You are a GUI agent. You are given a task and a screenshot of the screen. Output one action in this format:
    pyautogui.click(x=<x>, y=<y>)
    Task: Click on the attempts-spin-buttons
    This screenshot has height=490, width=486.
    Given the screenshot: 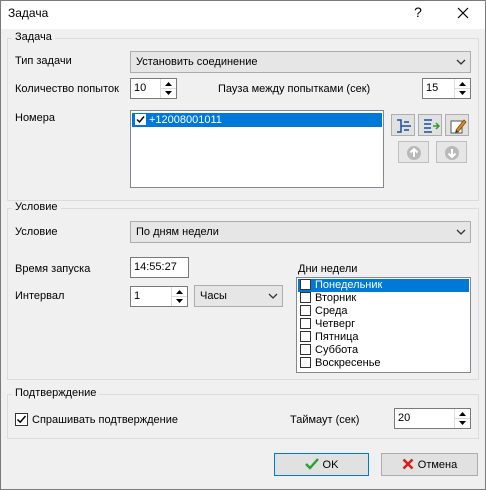 What is the action you would take?
    pyautogui.click(x=168, y=88)
    